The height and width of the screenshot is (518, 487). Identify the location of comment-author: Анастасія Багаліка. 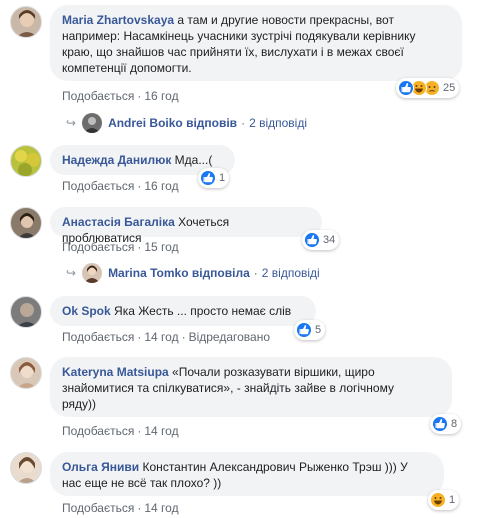
(118, 222).